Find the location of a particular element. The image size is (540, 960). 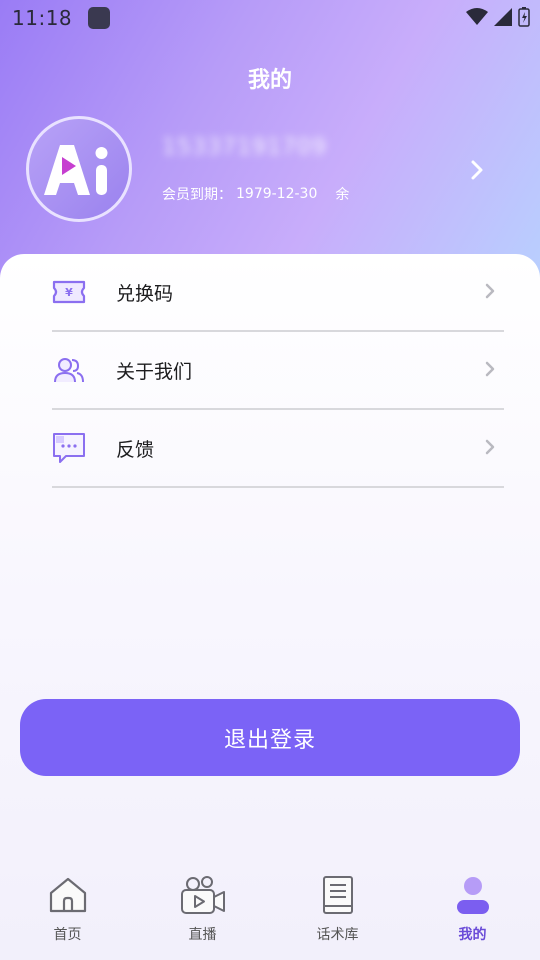

ai-logo-icon is located at coordinates (76, 170).